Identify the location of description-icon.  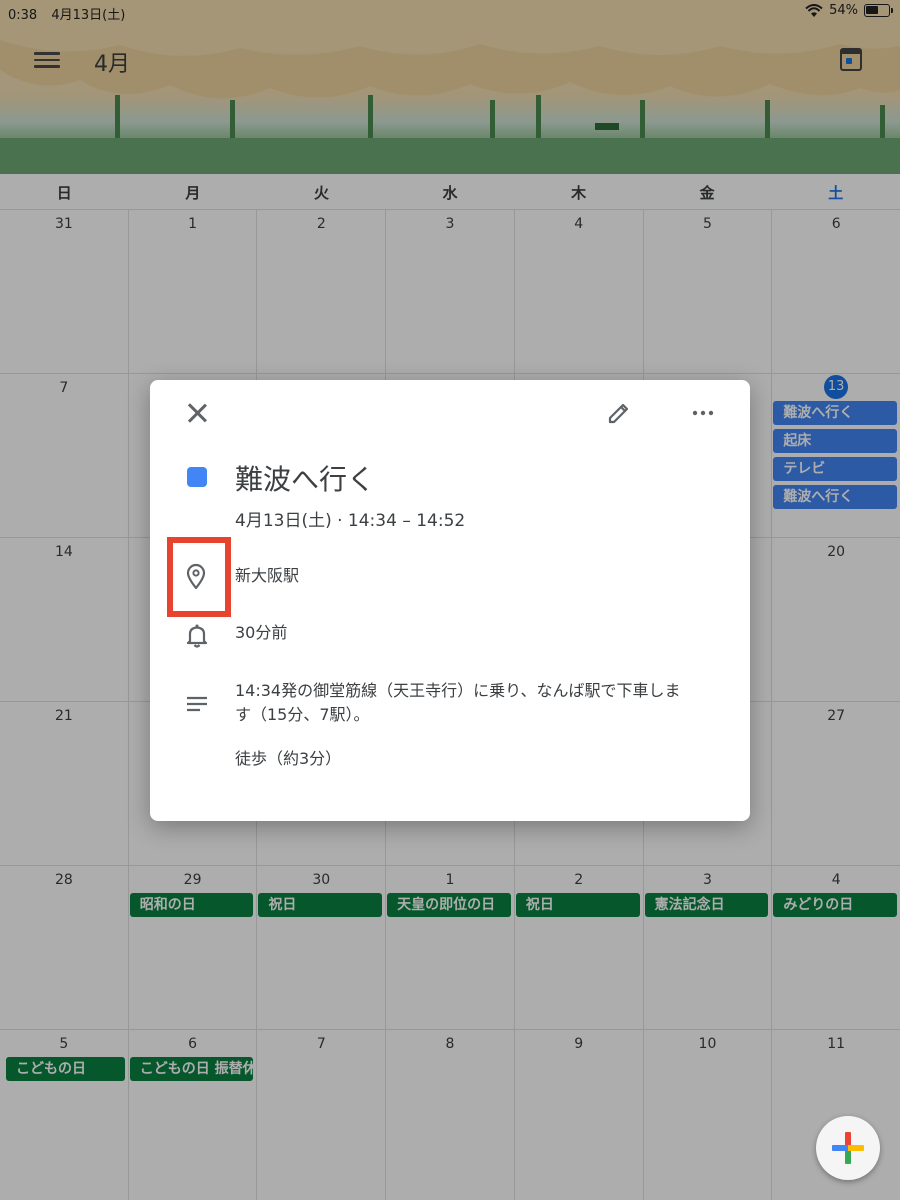
(197, 704).